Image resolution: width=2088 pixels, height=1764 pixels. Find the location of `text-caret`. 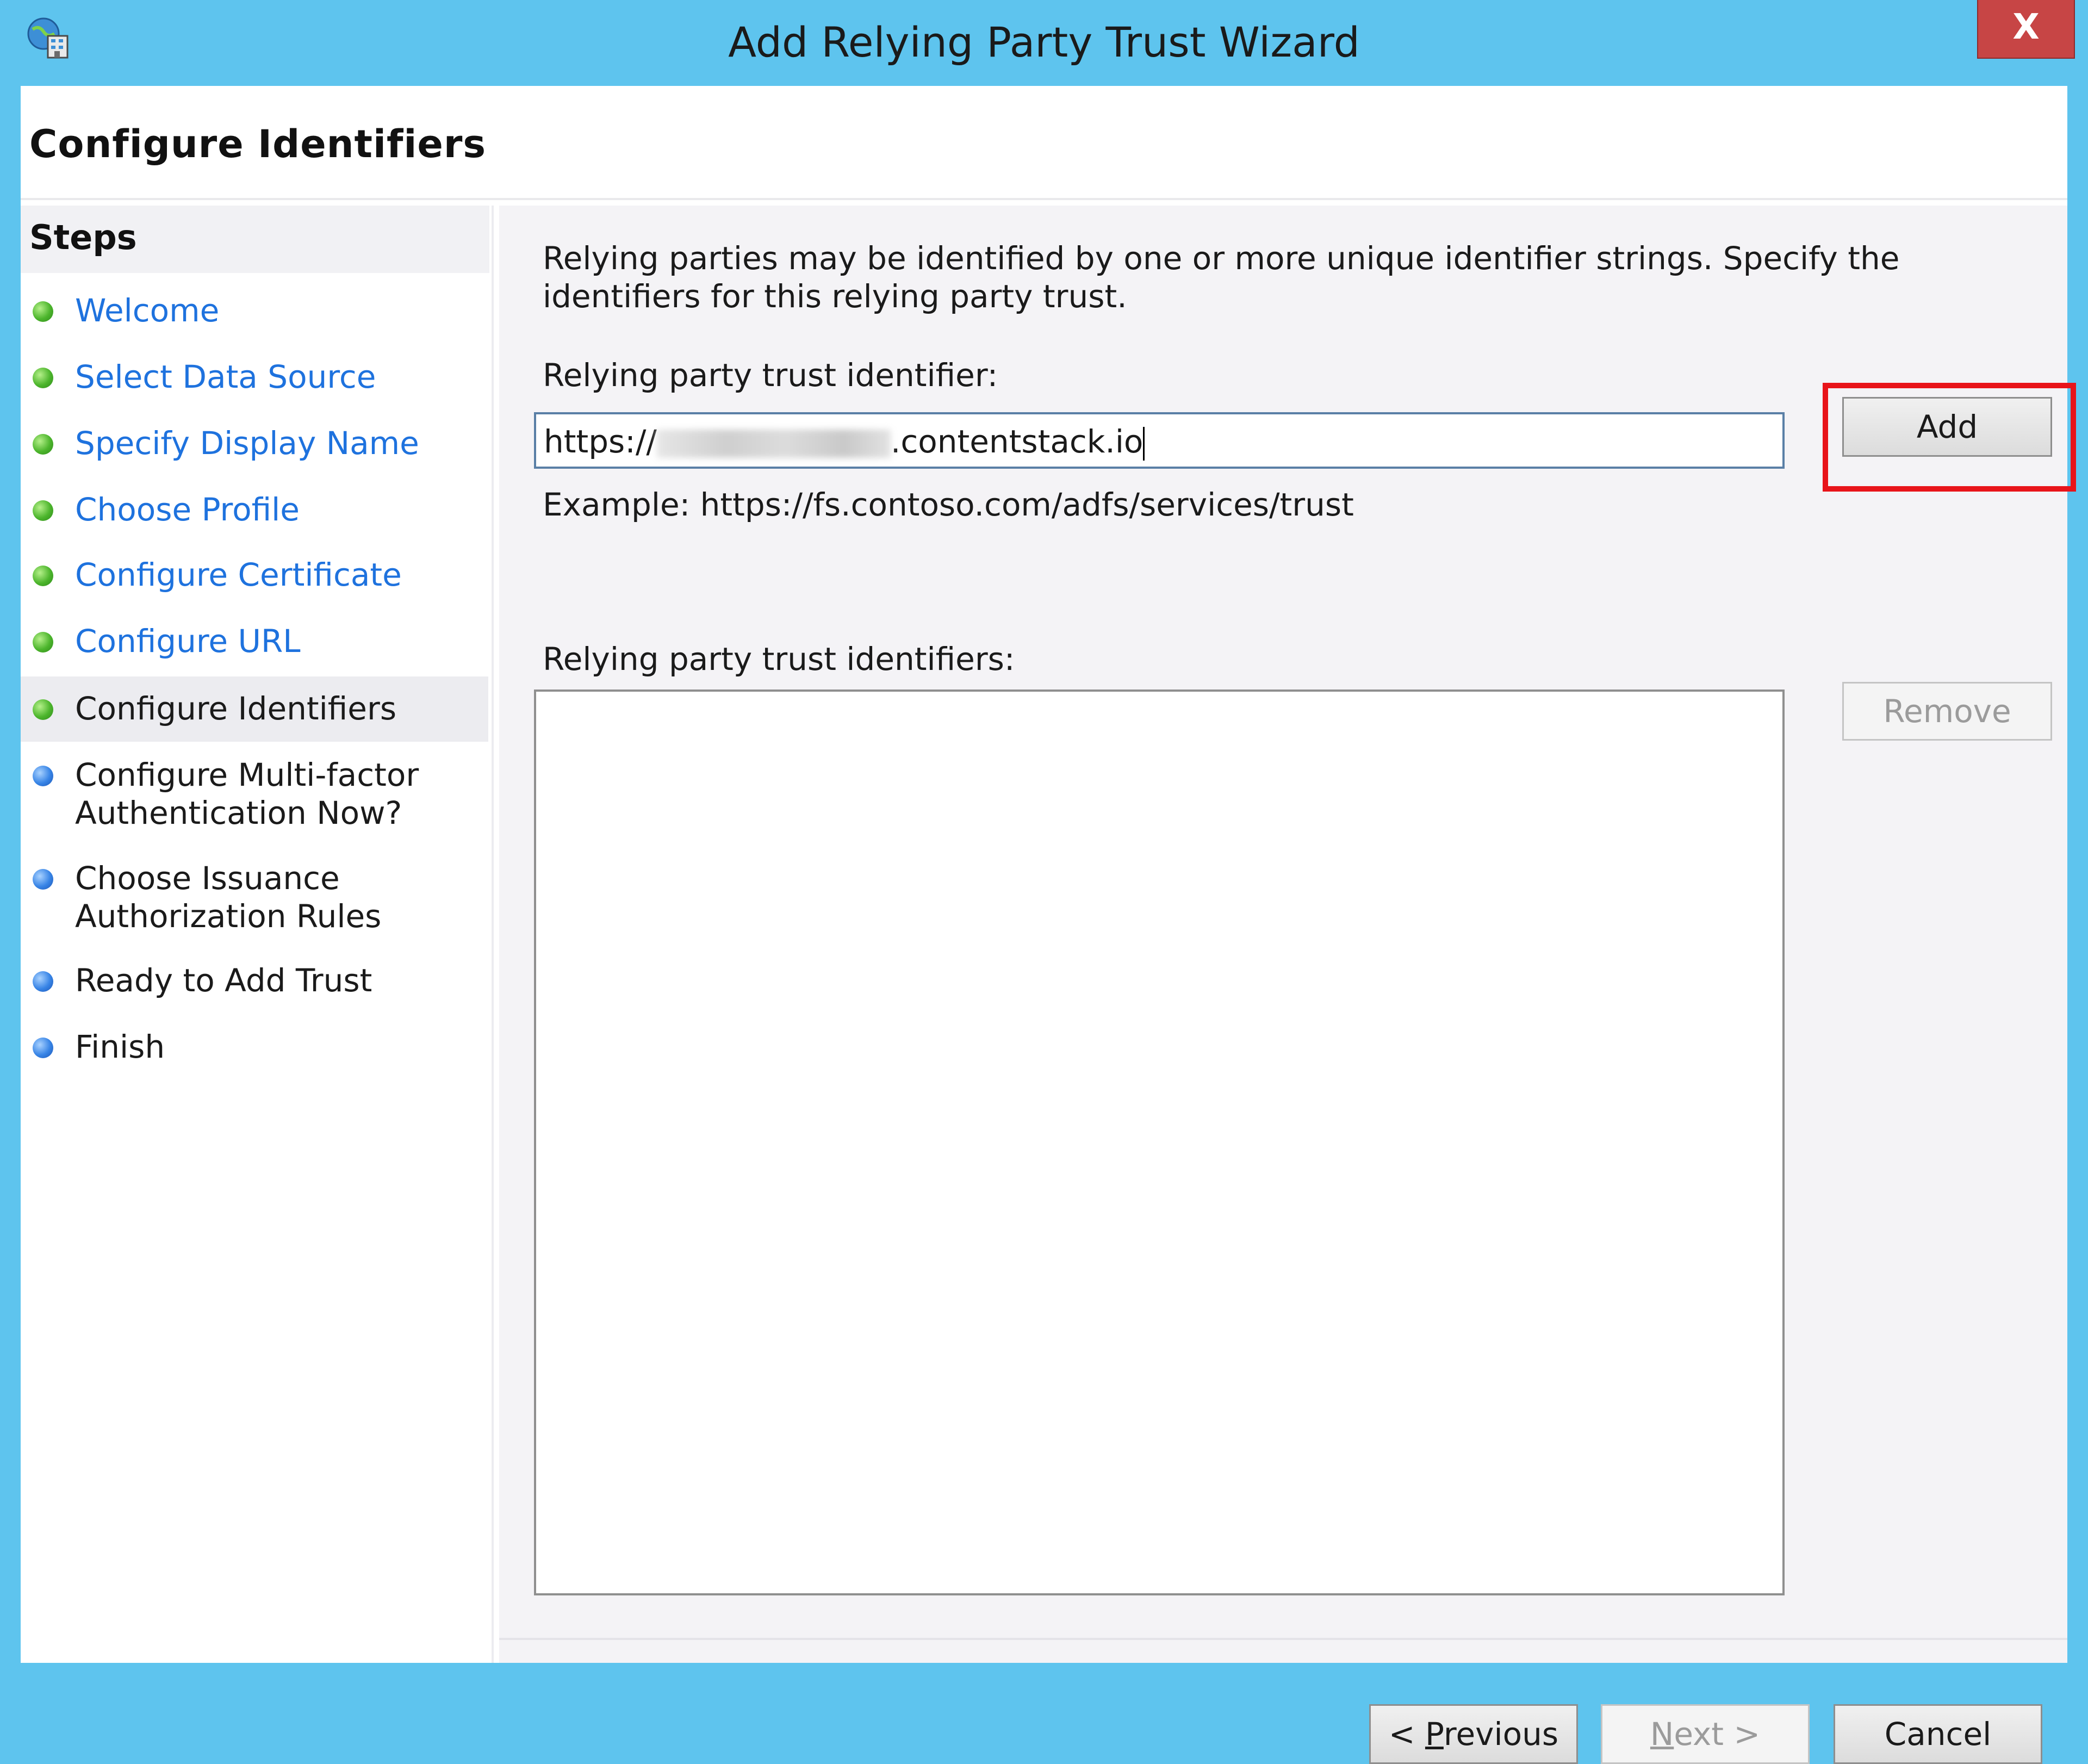

text-caret is located at coordinates (1144, 443).